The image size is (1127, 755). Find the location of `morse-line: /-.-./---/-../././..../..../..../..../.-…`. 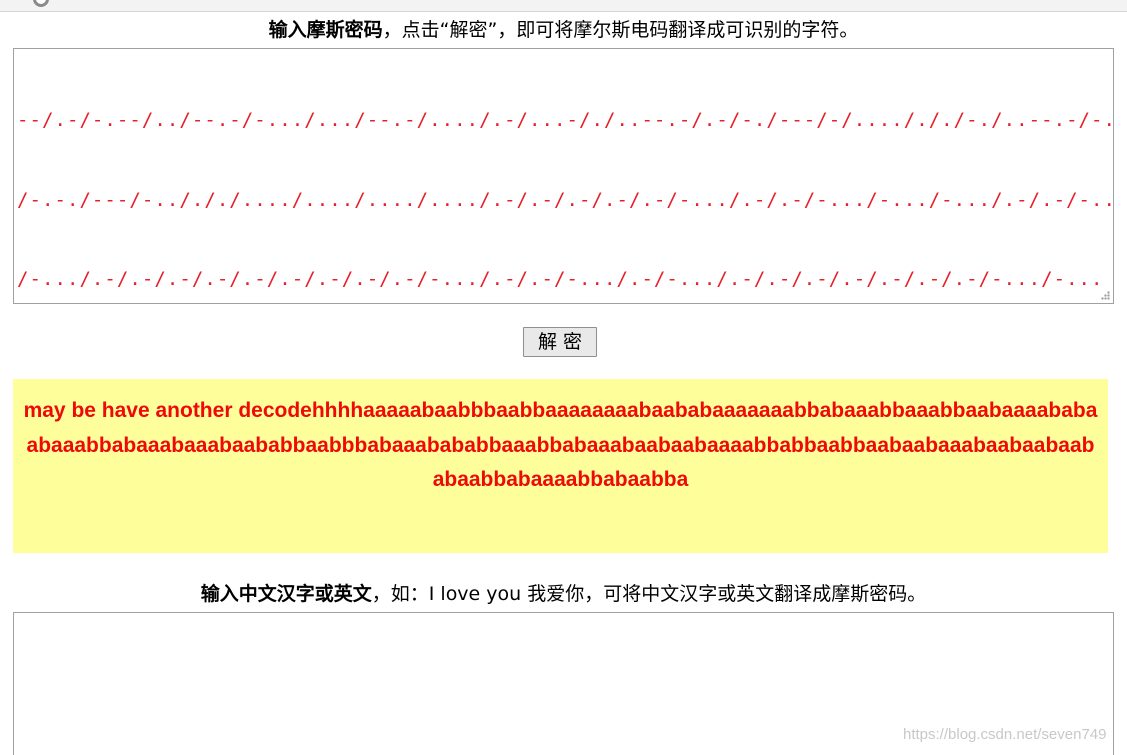

morse-line: /-.-./---/-../././..../..../..../..../.-… is located at coordinates (565, 199).